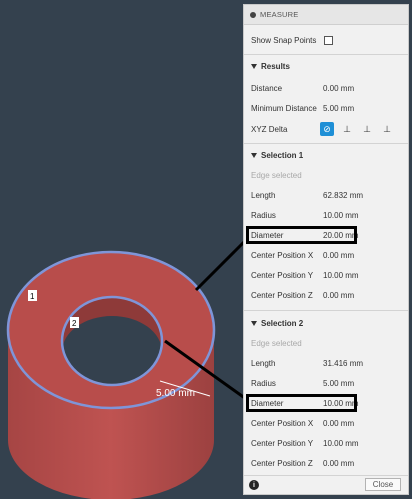 This screenshot has width=412, height=499. What do you see at coordinates (269, 129) in the screenshot?
I see `xyz-delta-label: XYZ Delta` at bounding box center [269, 129].